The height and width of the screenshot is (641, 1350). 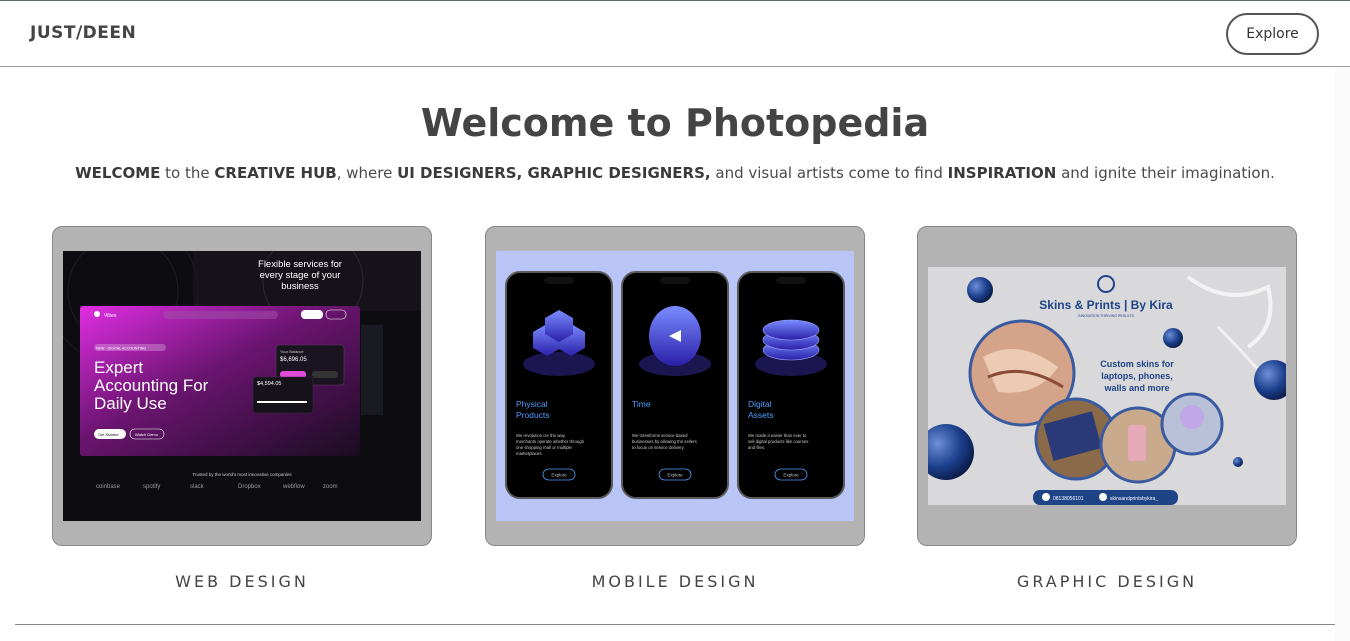 I want to click on scrollbar, so click(x=1342, y=354).